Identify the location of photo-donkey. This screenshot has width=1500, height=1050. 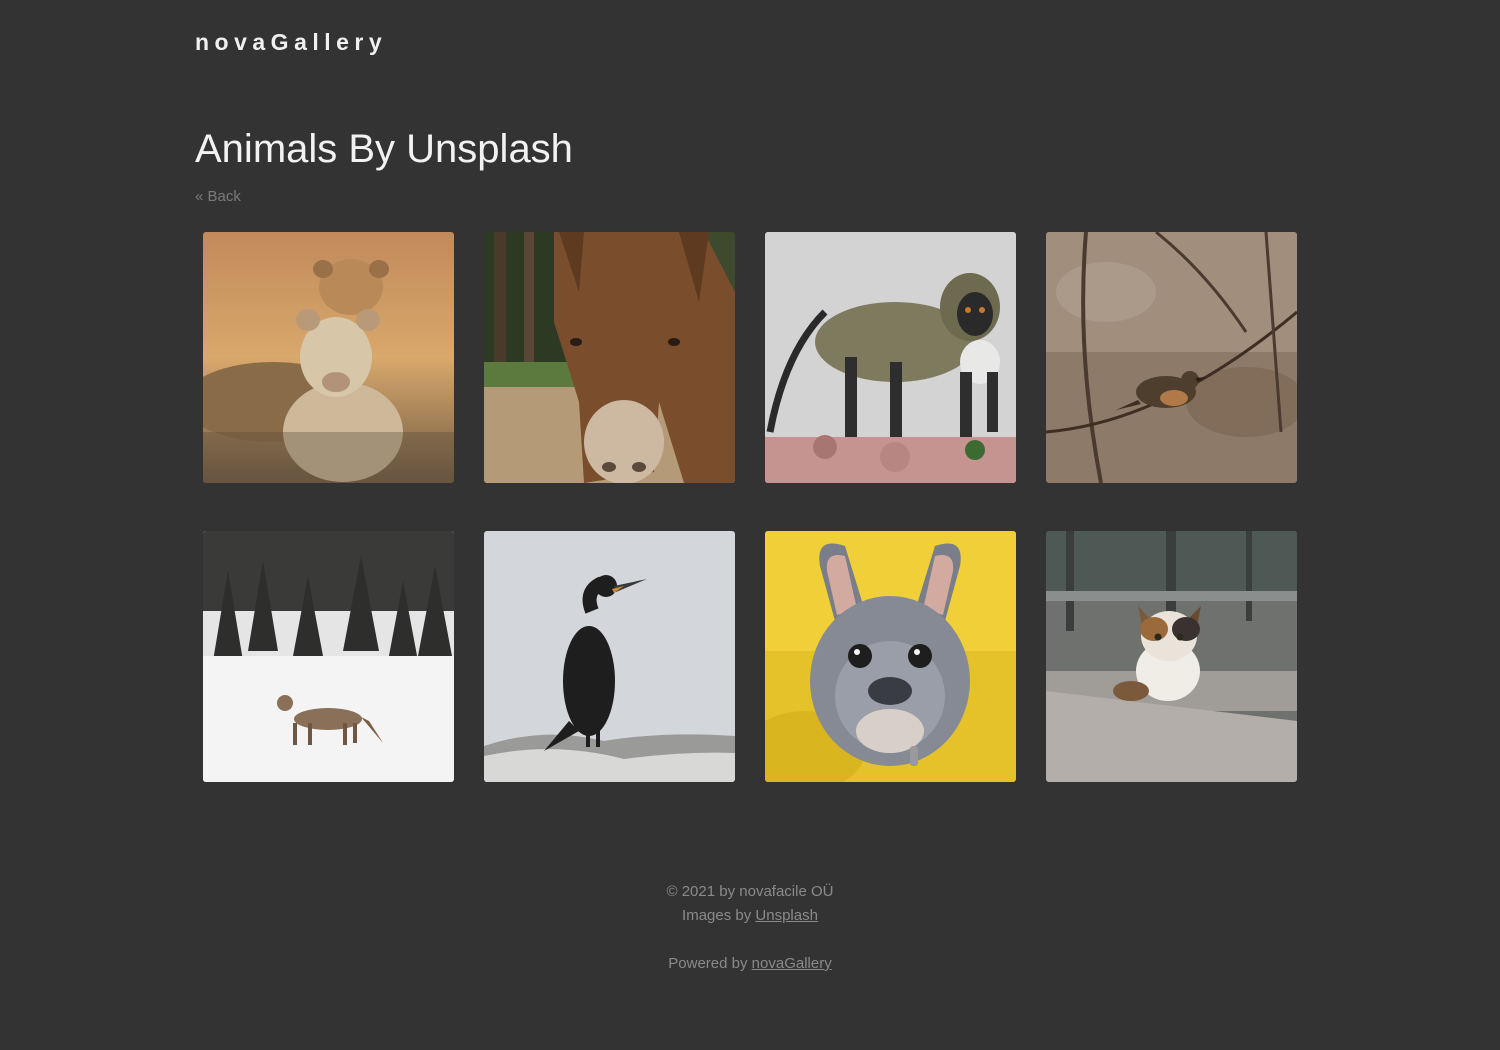
(609, 357).